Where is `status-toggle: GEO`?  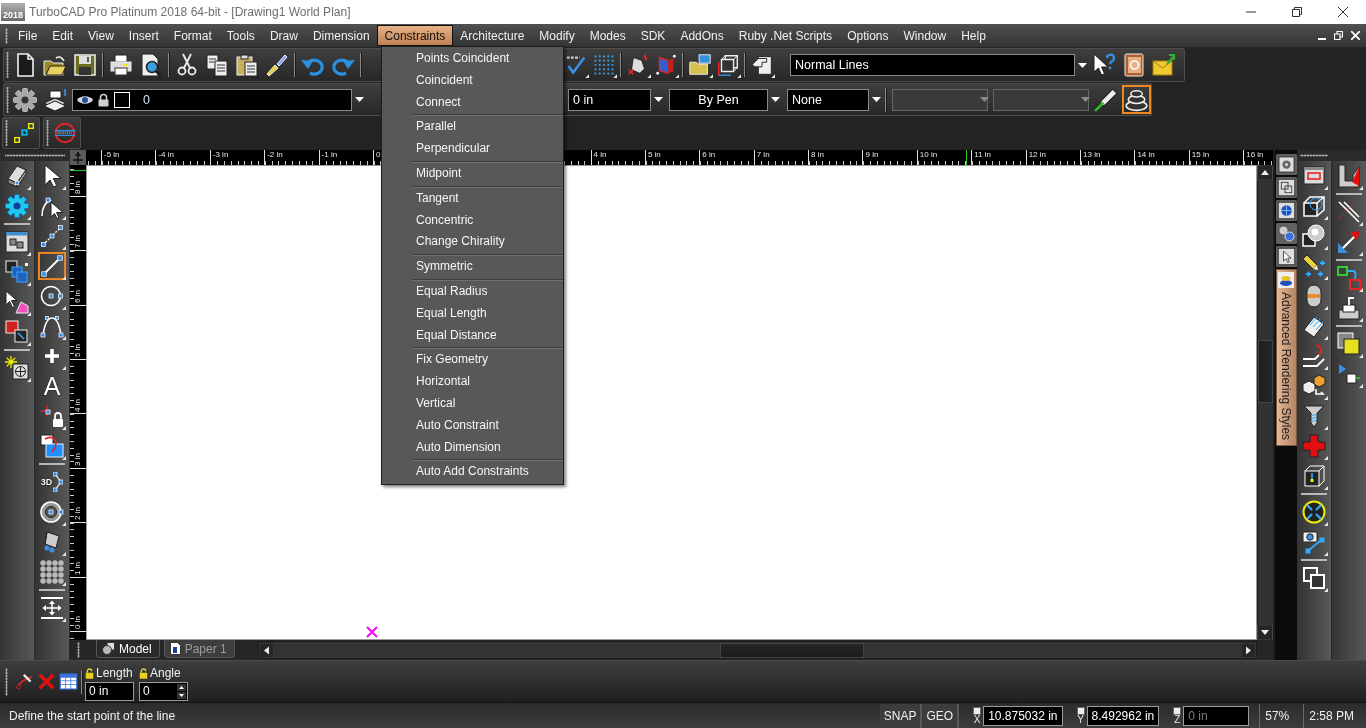
status-toggle: GEO is located at coordinates (941, 715).